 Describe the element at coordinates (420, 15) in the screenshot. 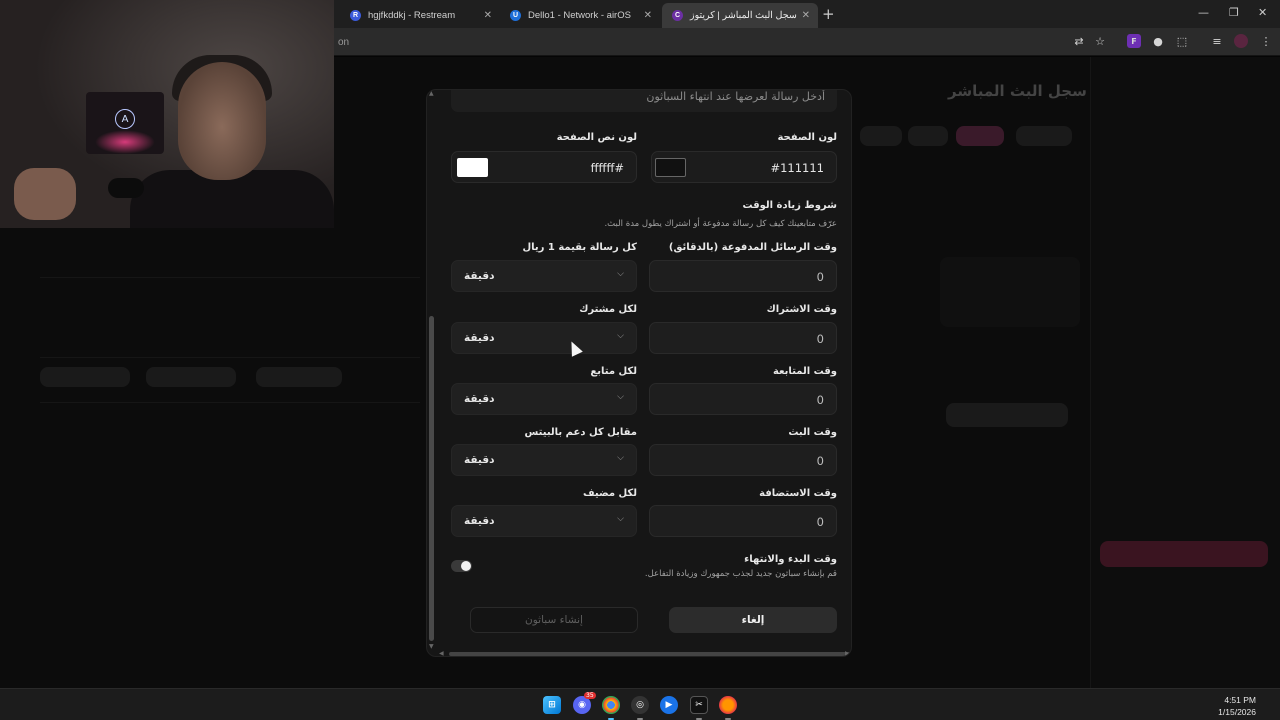

I see `tab-restream: R hgjfkddkj - Restream ✕` at that location.